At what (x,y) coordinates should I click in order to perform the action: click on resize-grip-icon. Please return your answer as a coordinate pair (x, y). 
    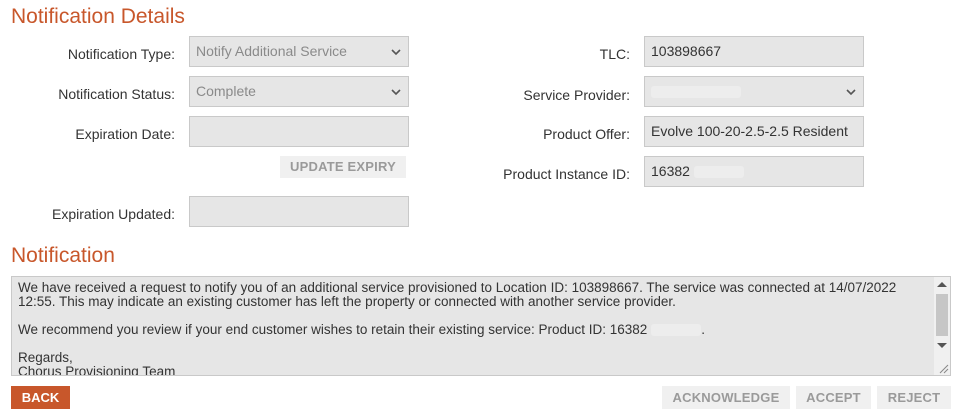
    Looking at the image, I should click on (943, 368).